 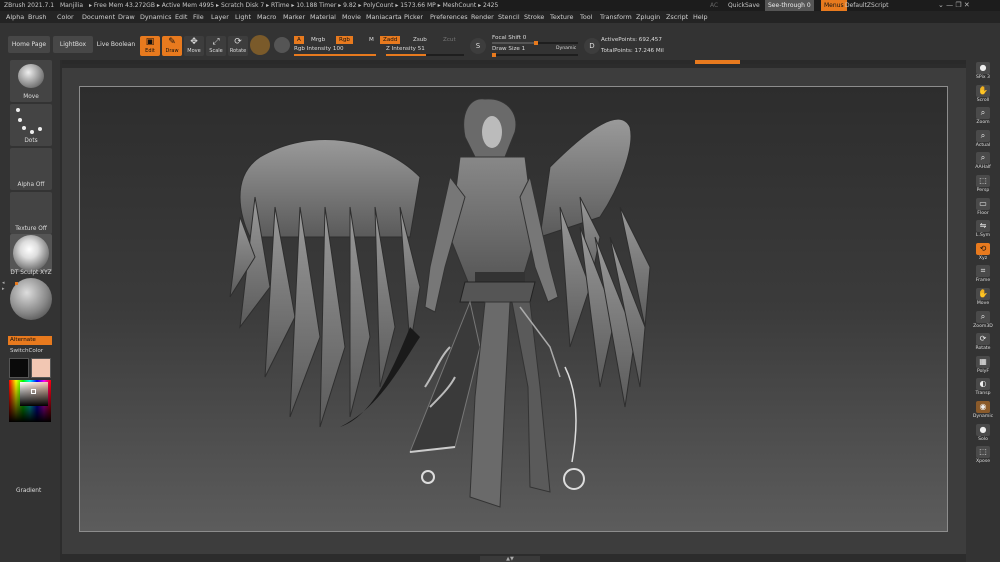 What do you see at coordinates (30, 401) in the screenshot?
I see `color-picker` at bounding box center [30, 401].